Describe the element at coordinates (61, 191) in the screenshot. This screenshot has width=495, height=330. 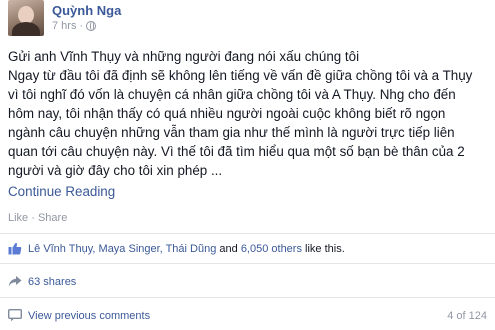
I see `continue-reading-link: Continue Reading` at that location.